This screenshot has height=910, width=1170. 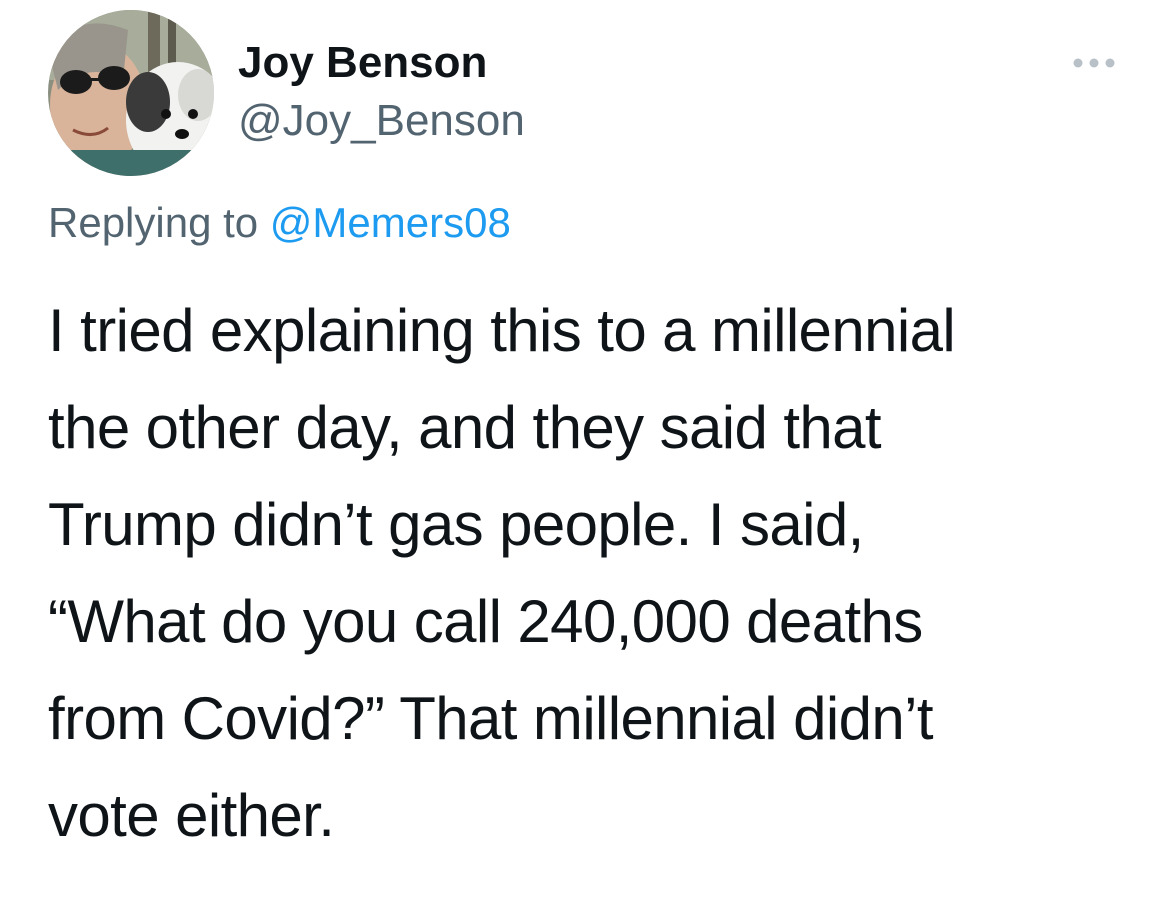 I want to click on avatar-photo, so click(x=131, y=93).